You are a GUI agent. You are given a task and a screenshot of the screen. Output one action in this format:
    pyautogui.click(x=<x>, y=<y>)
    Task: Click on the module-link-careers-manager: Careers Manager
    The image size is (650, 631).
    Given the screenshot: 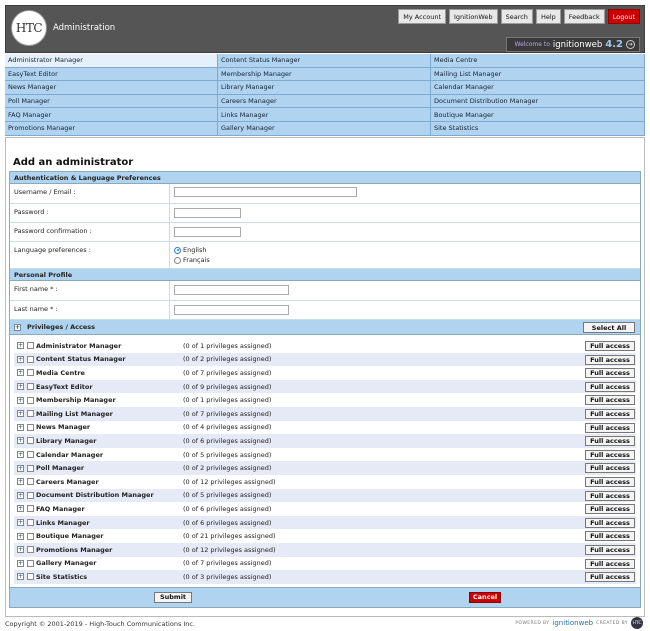 What is the action you would take?
    pyautogui.click(x=324, y=101)
    